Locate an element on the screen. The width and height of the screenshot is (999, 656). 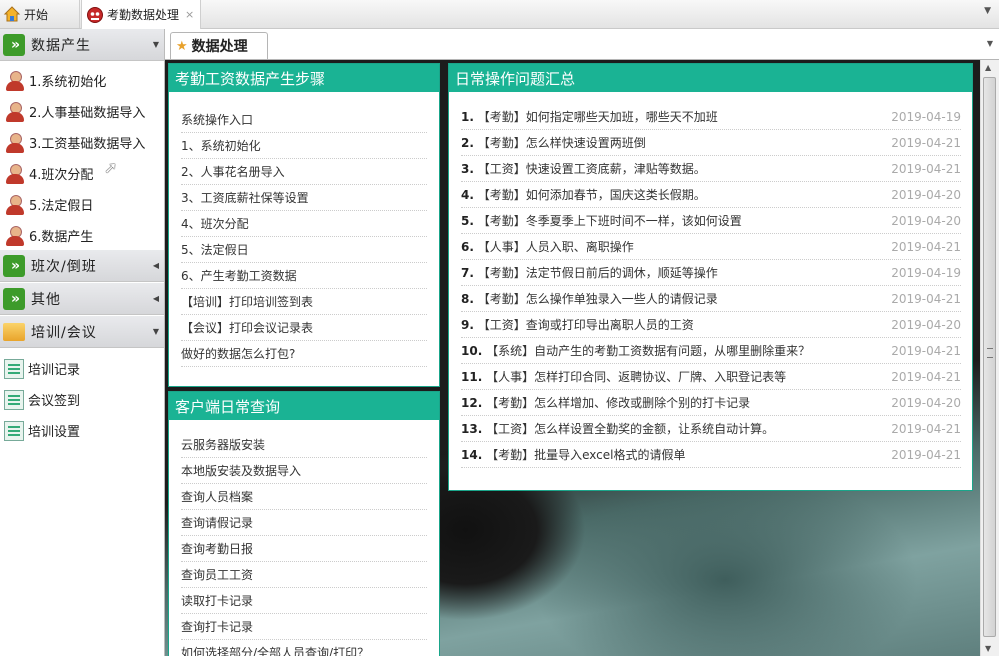
sidebar-item-label: 会议签到 is located at coordinates (54, 401).